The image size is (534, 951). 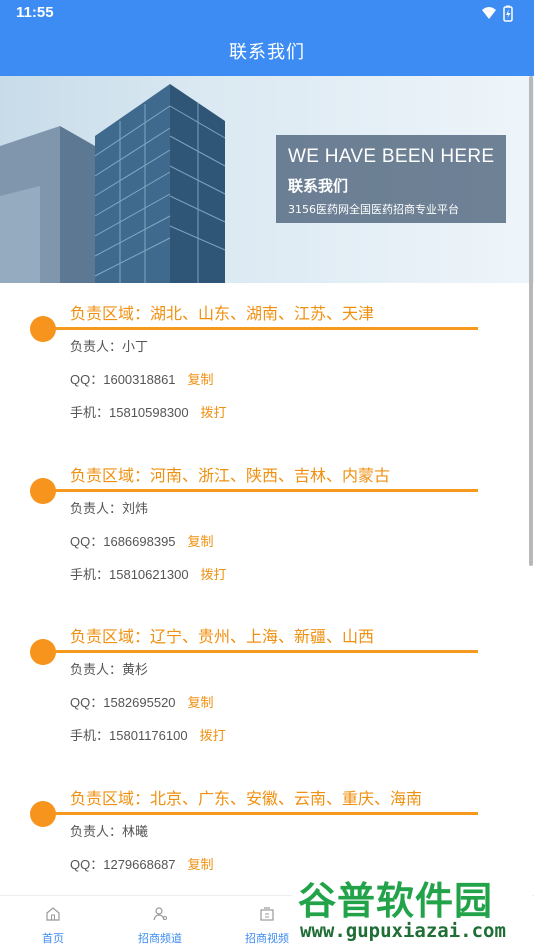 What do you see at coordinates (135, 508) in the screenshot?
I see `person-name: 刘炜` at bounding box center [135, 508].